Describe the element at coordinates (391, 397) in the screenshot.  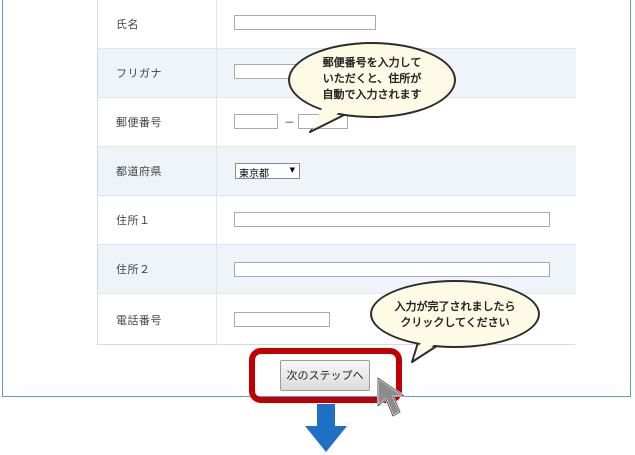
I see `pointer-cursor-icon` at that location.